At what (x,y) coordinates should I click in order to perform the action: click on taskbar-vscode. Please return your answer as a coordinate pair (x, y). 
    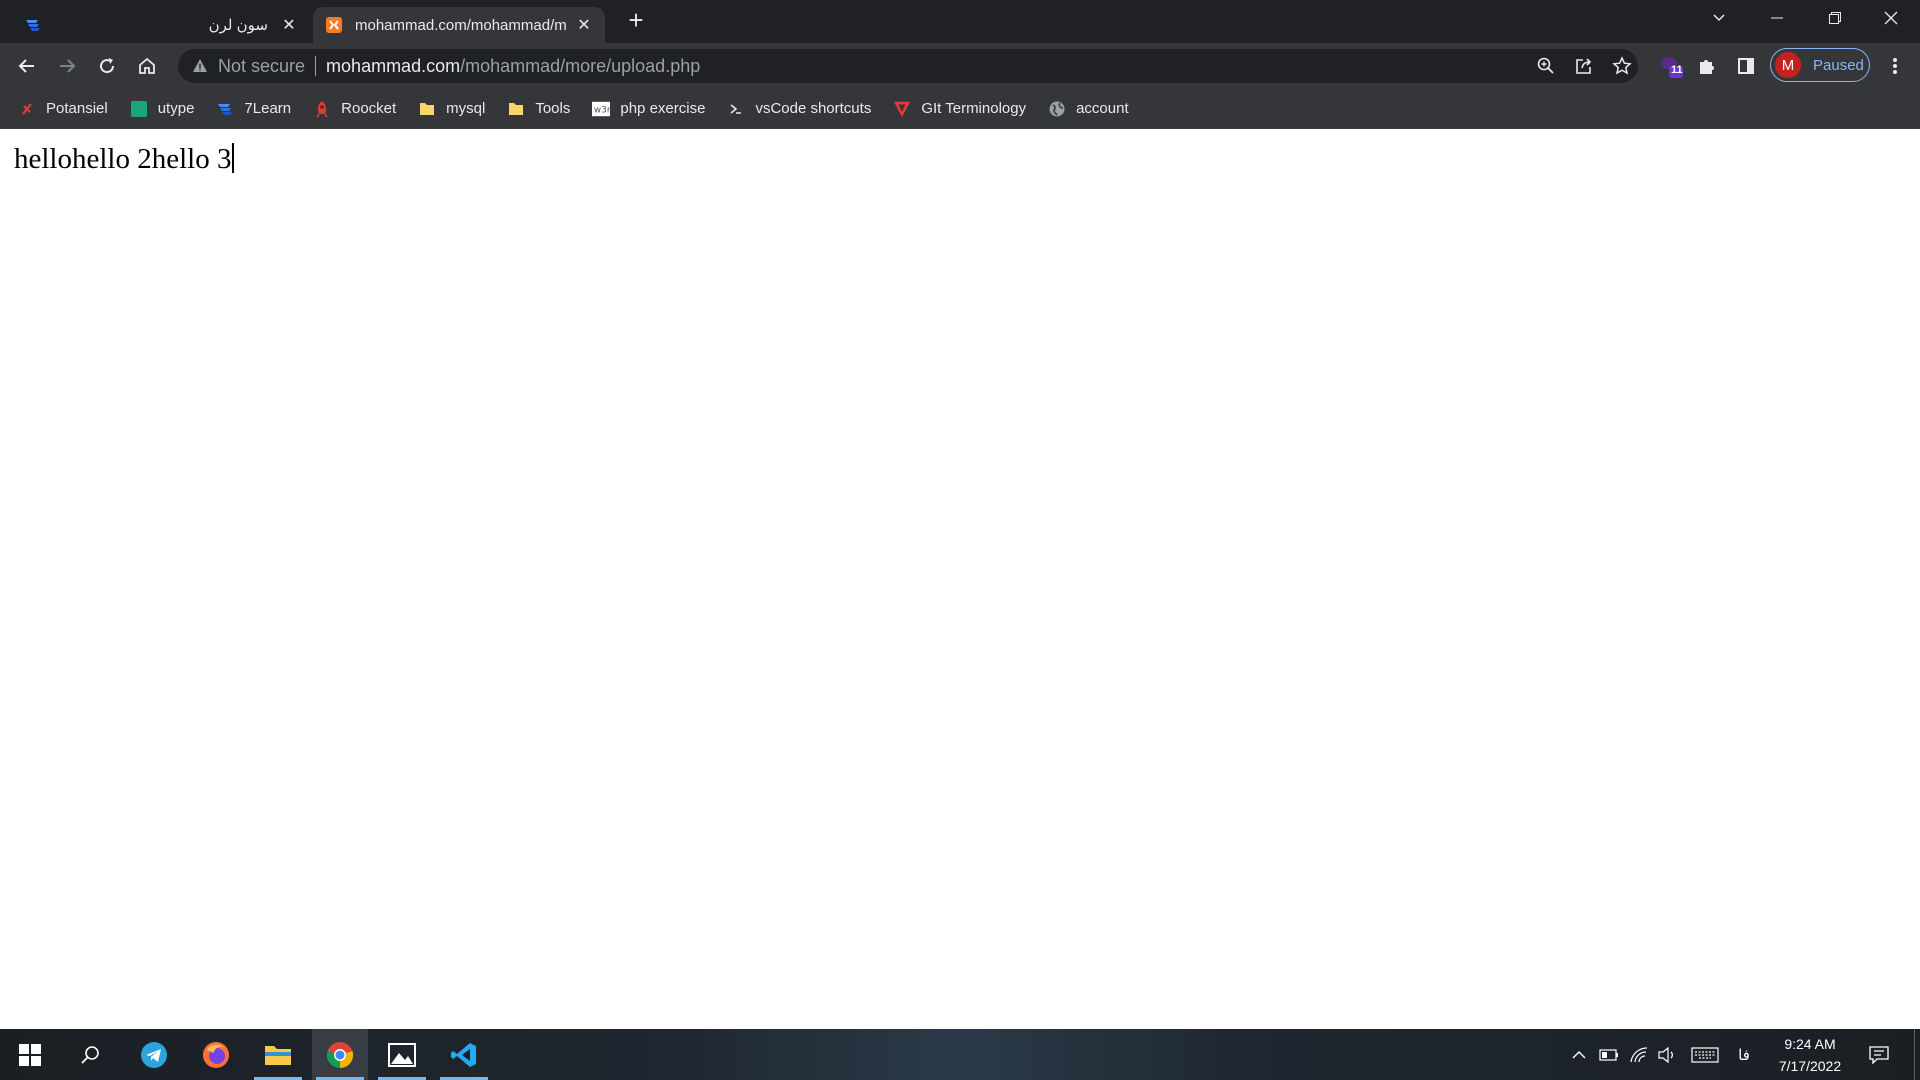
    Looking at the image, I should click on (464, 1054).